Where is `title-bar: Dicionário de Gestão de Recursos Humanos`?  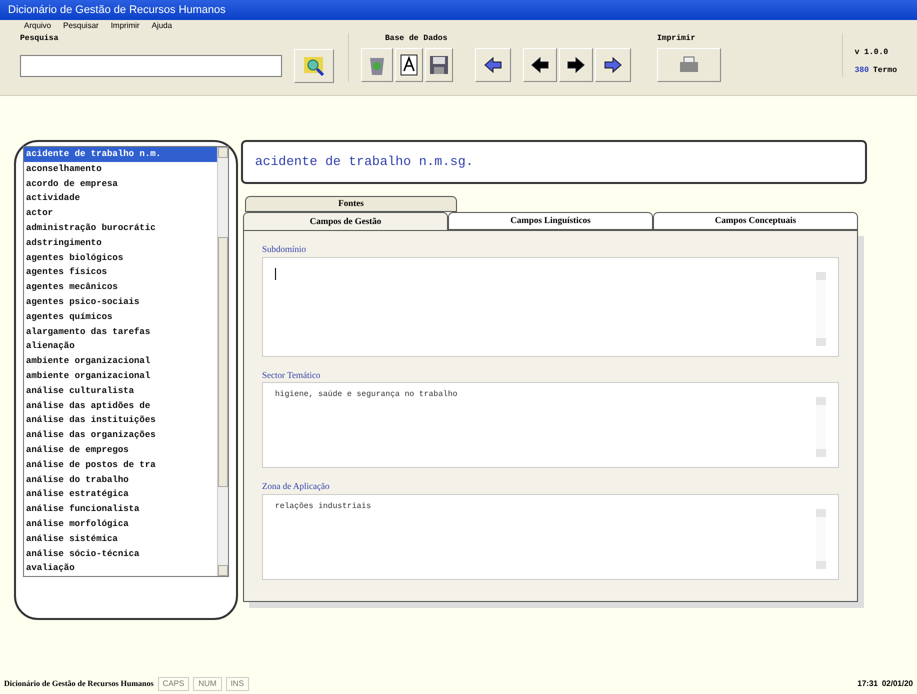 title-bar: Dicionário de Gestão de Recursos Humanos is located at coordinates (458, 10).